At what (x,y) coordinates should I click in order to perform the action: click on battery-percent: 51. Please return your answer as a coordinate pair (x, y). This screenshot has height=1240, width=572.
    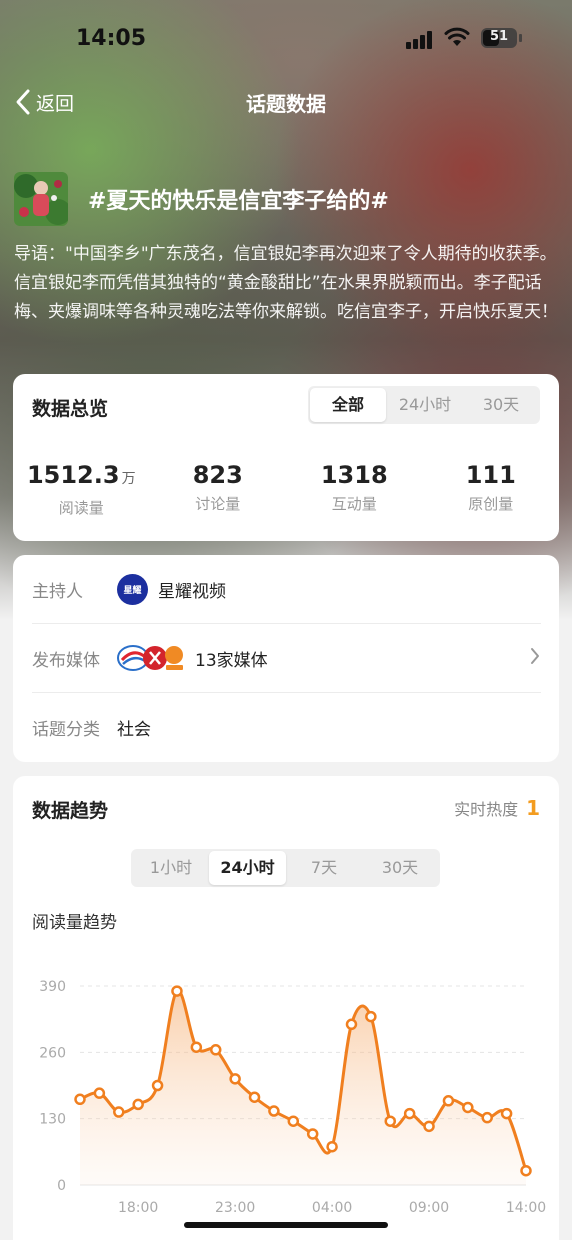
    Looking at the image, I should click on (499, 36).